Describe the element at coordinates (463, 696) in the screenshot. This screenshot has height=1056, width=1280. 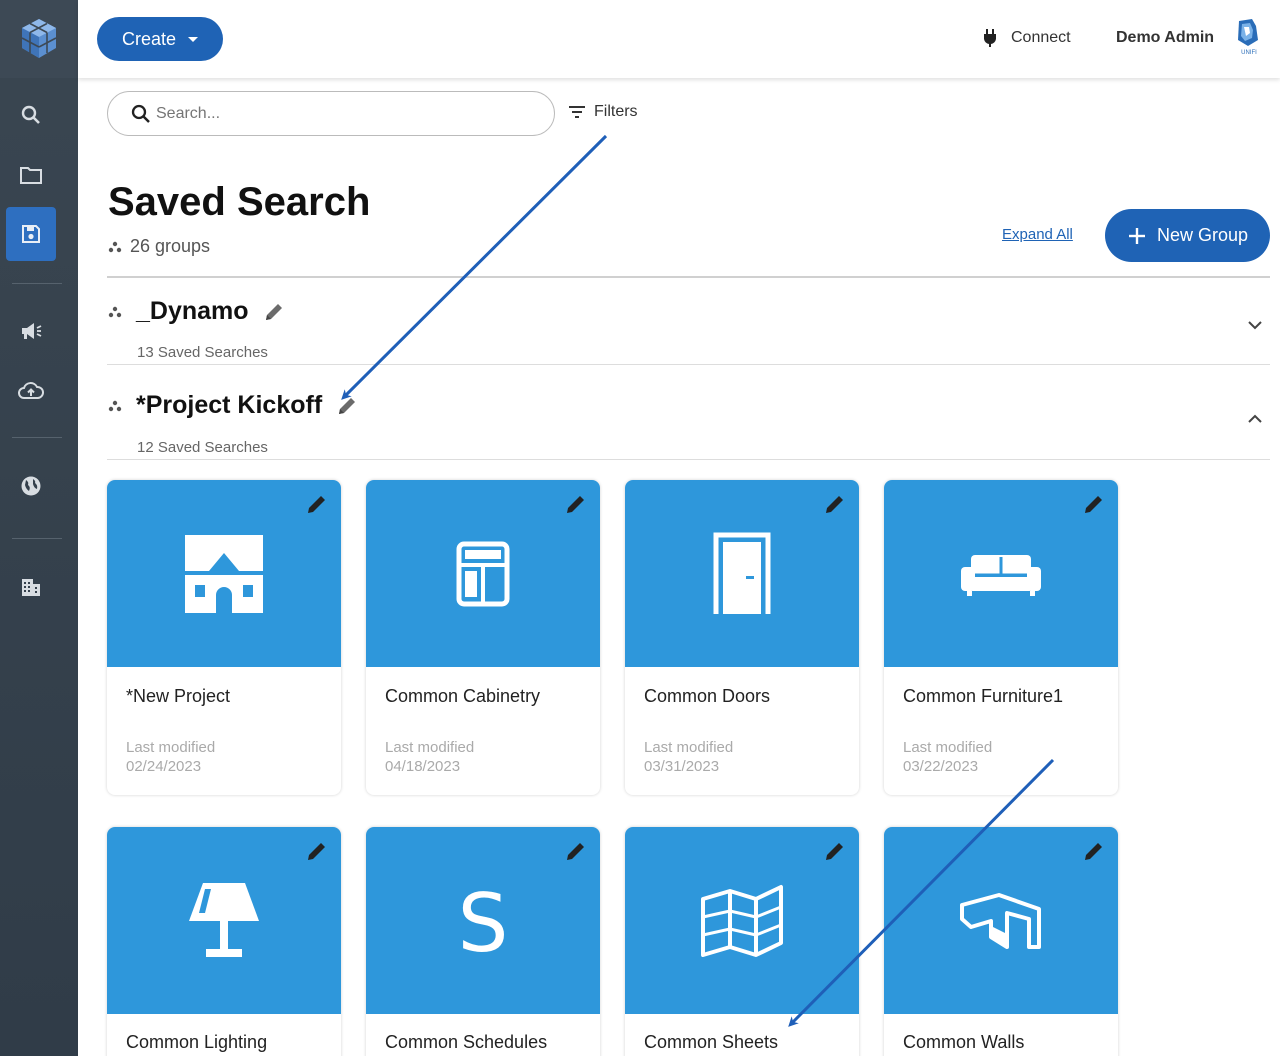
I see `card-title: Common Cabinetry` at that location.